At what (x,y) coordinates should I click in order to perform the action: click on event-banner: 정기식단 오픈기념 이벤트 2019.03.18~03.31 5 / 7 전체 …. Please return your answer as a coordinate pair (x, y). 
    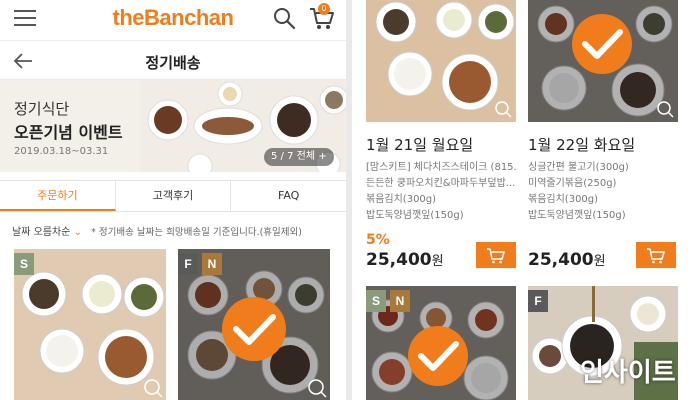
    Looking at the image, I should click on (173, 126).